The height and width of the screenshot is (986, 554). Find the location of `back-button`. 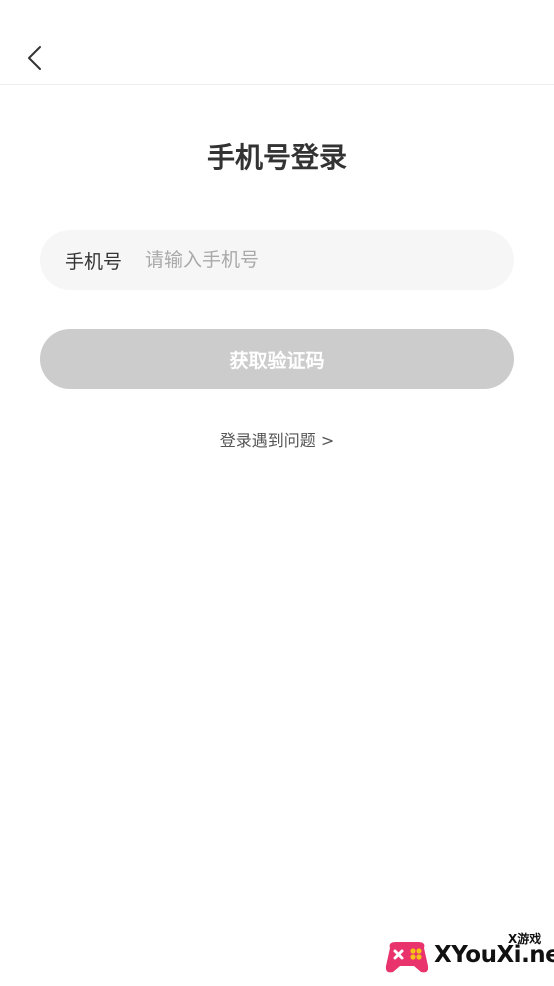

back-button is located at coordinates (35, 58).